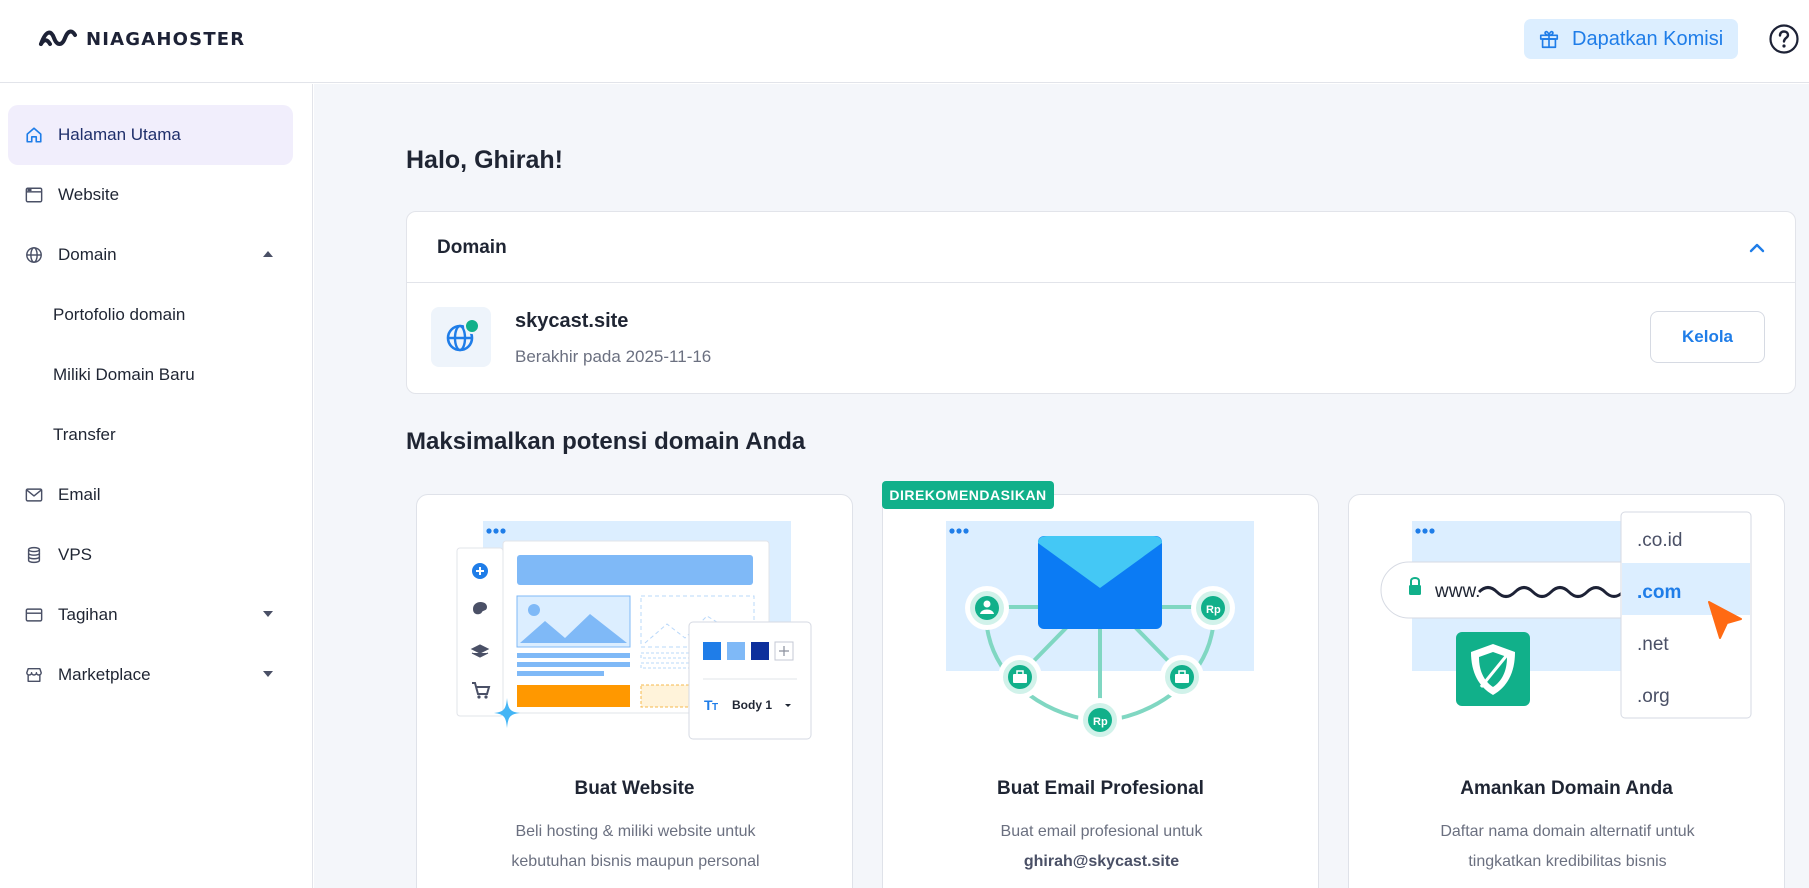 This screenshot has width=1809, height=888. I want to click on browser-window-icon, so click(34, 195).